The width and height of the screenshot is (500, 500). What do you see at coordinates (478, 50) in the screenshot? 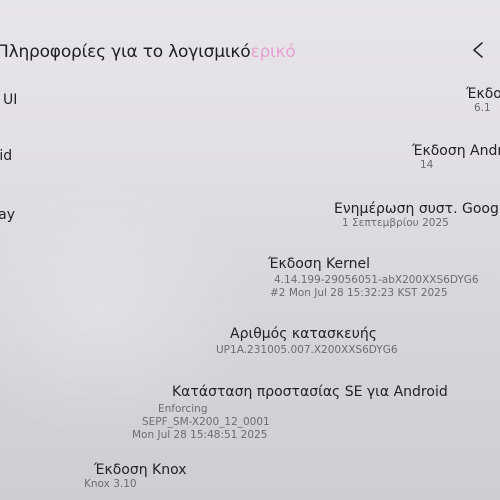
I see `back-icon` at bounding box center [478, 50].